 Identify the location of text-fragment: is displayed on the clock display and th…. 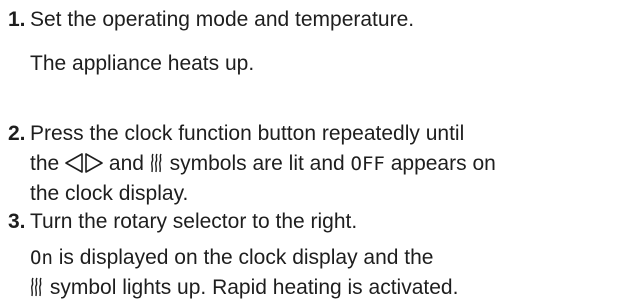
(246, 257).